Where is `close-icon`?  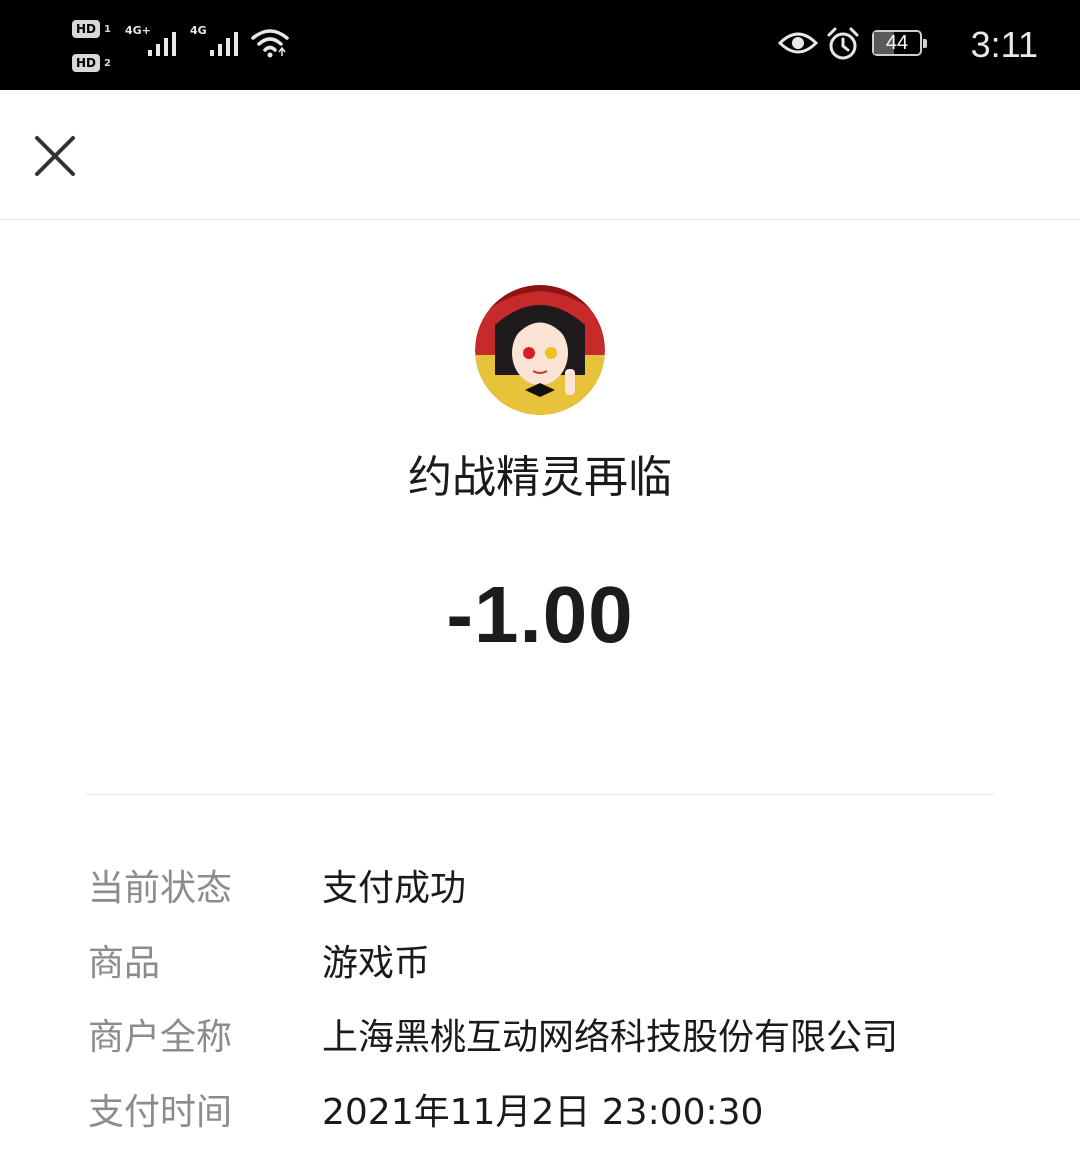 close-icon is located at coordinates (55, 155).